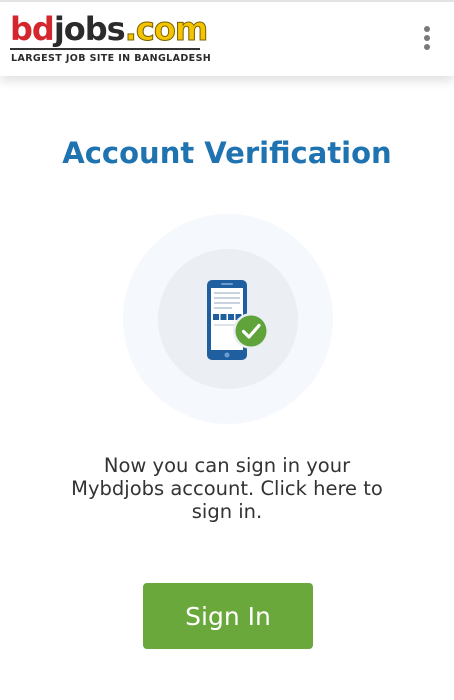  I want to click on logo-tagline: LARGEST JOB SITE IN BANGLADESH, so click(111, 58).